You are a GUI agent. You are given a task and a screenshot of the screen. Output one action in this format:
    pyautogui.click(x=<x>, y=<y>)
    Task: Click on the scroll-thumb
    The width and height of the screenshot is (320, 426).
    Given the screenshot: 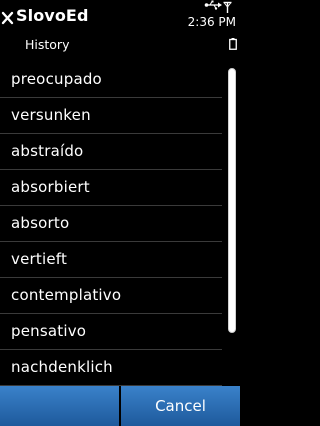 What is the action you would take?
    pyautogui.click(x=232, y=200)
    